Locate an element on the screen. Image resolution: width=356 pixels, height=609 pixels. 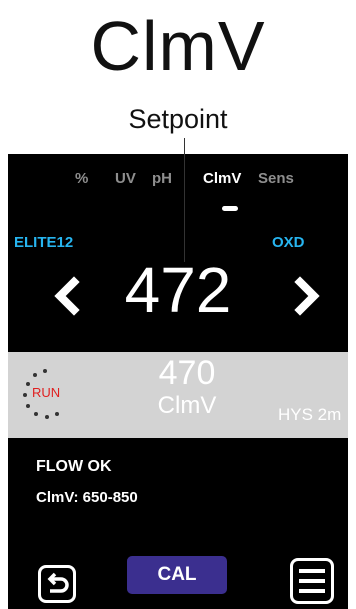
increase-arrow-icon is located at coordinates (307, 296).